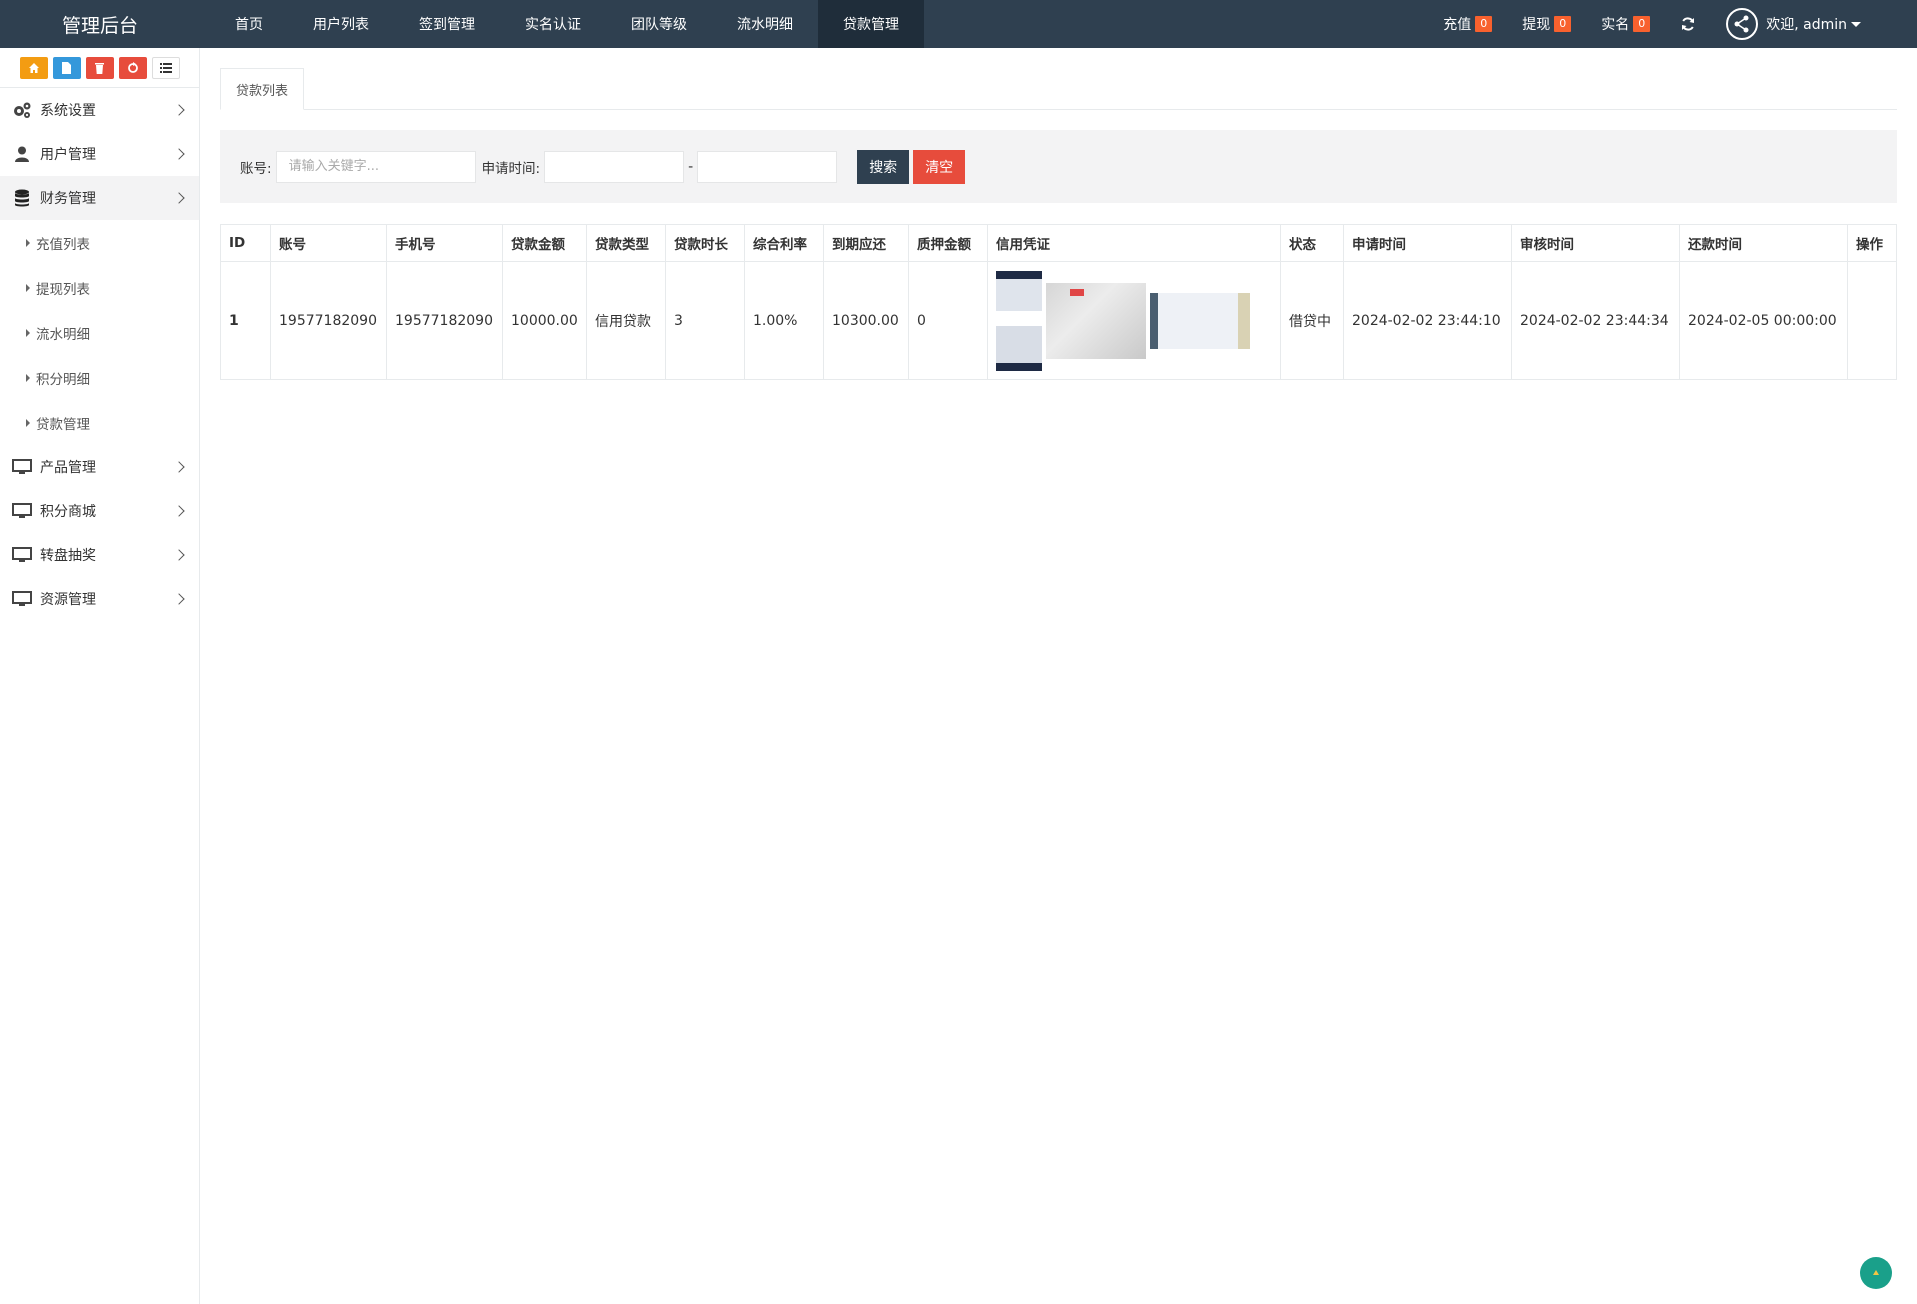 The image size is (1917, 1304). What do you see at coordinates (544, 243) in the screenshot?
I see `col-amount: 贷款金额` at bounding box center [544, 243].